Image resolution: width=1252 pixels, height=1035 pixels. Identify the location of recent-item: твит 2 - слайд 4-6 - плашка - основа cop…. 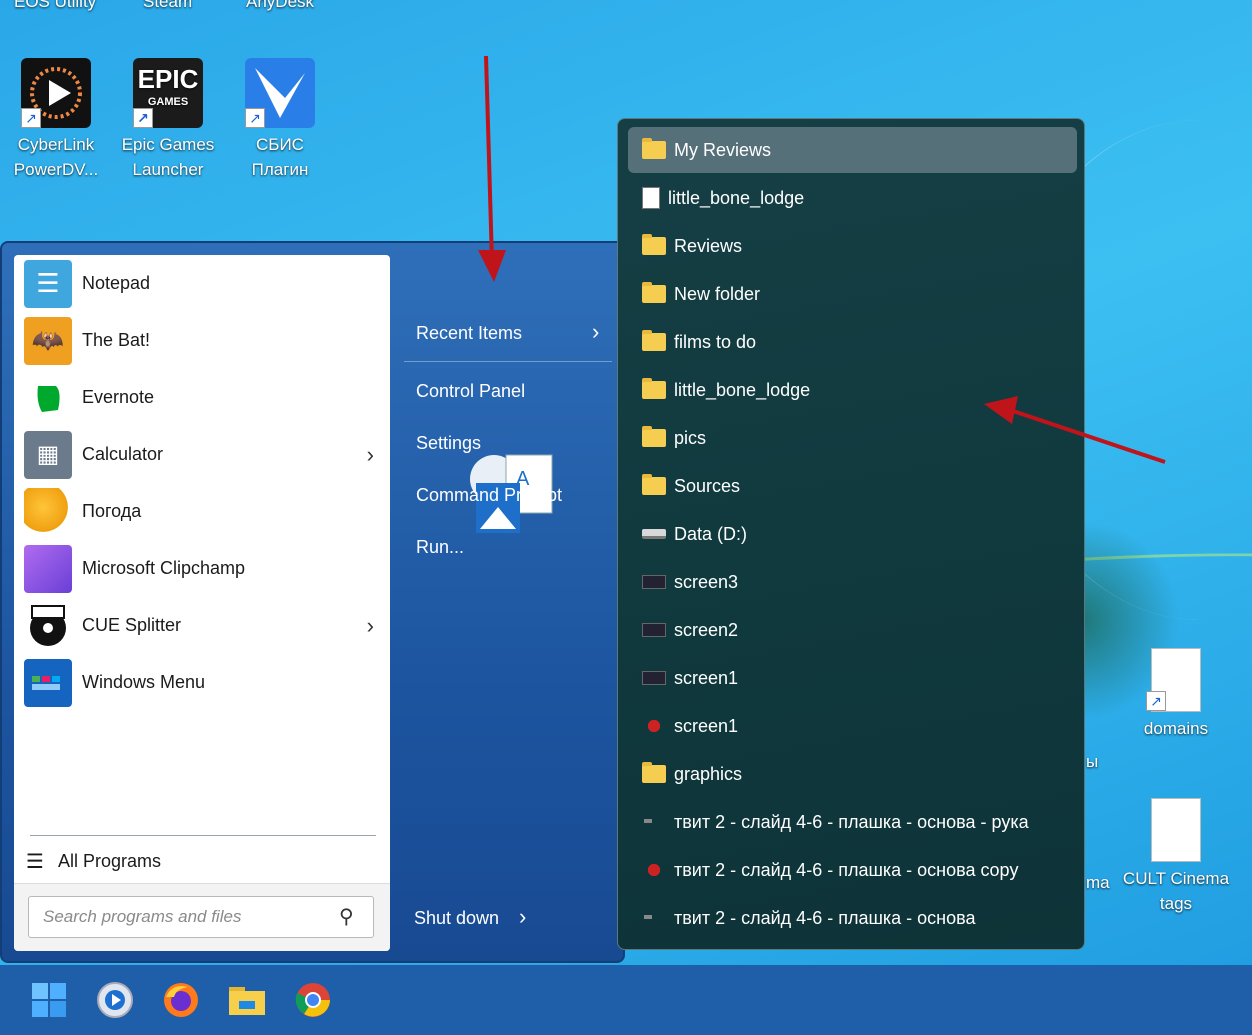
(852, 870).